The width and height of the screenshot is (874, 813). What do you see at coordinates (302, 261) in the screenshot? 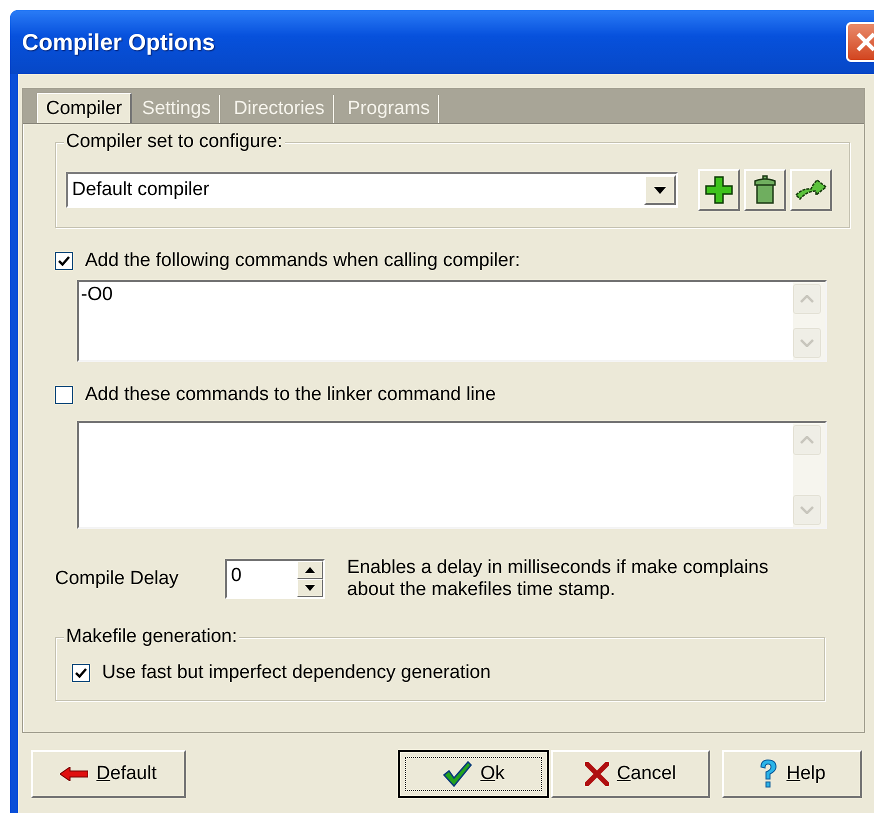
I see `checkbox-label: Add the following commands when calling compiler:` at bounding box center [302, 261].